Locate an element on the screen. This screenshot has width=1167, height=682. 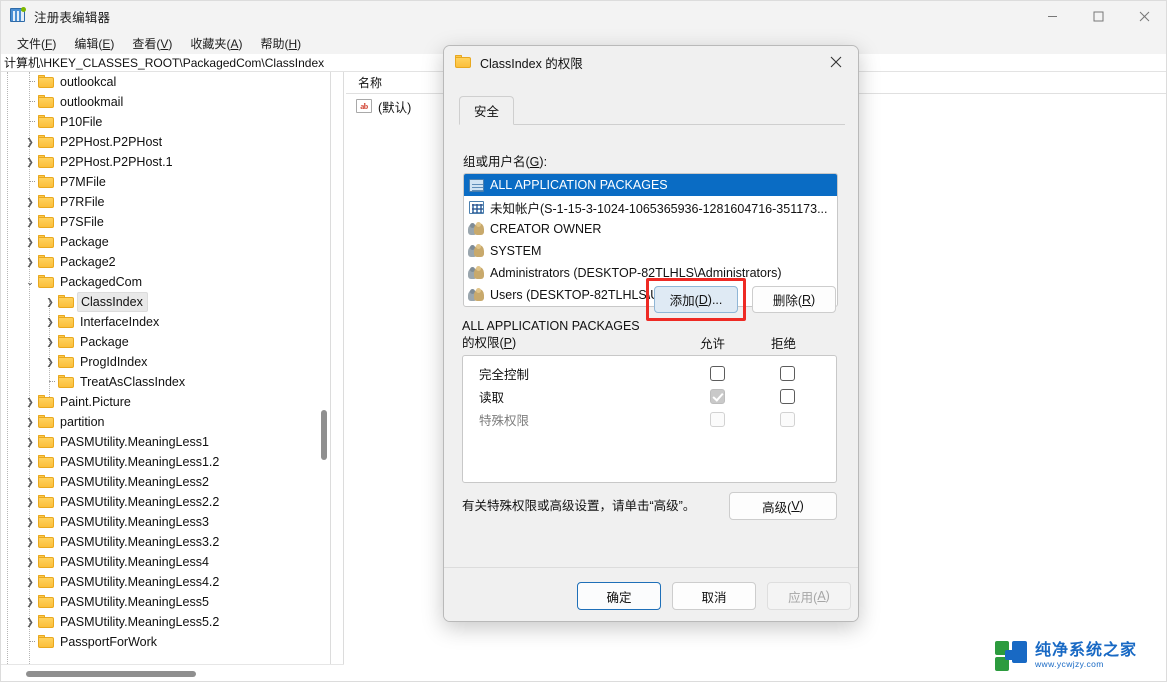
tree-item: ❯ PASMUtility.MeaningLess2 is located at coordinates (165, 482).